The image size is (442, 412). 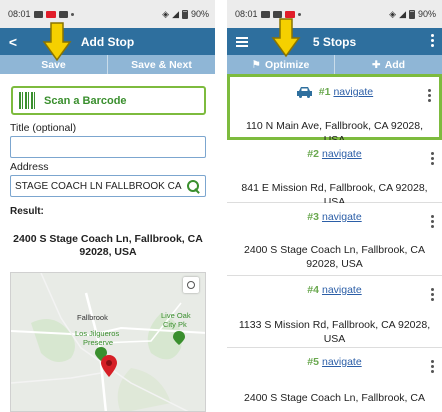 I want to click on stop-number: #2, so click(x=313, y=154).